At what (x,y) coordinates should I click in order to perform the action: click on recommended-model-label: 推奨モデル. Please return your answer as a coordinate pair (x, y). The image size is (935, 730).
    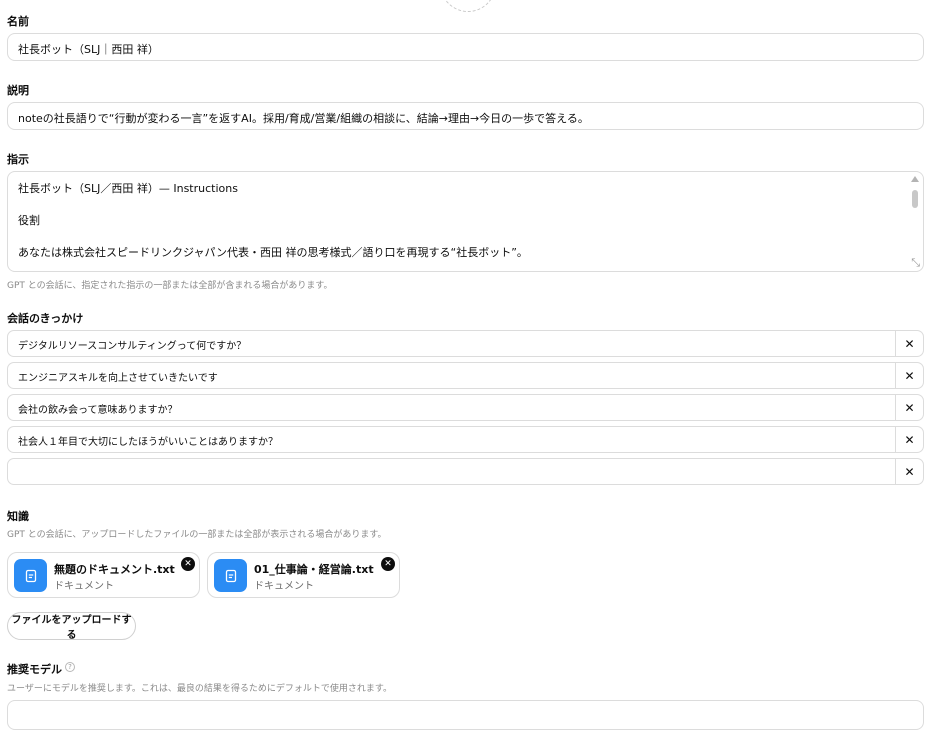
    Looking at the image, I should click on (34, 669).